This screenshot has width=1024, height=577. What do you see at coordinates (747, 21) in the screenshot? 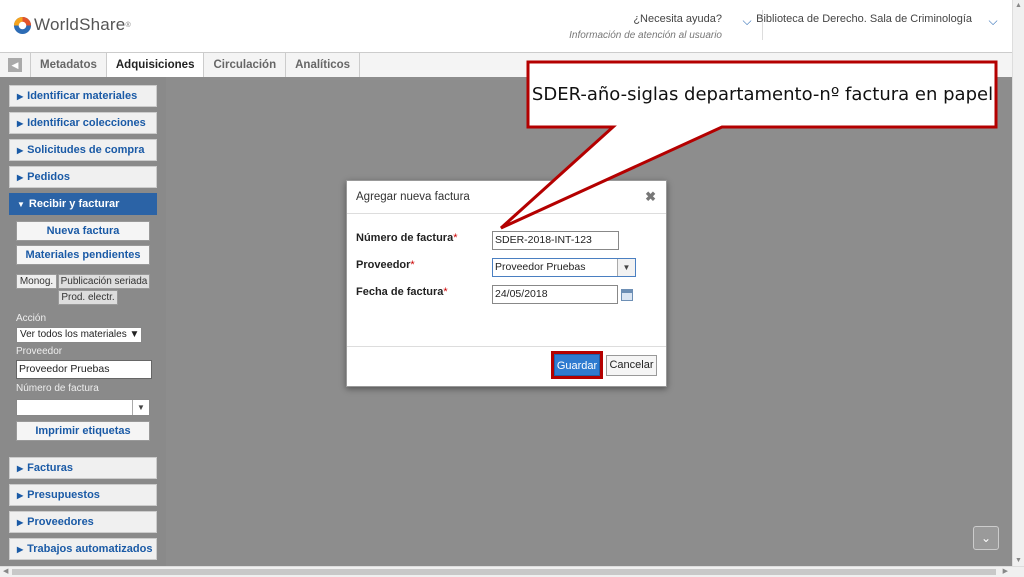
I see `help-chevron-down-icon: ⌵` at bounding box center [747, 21].